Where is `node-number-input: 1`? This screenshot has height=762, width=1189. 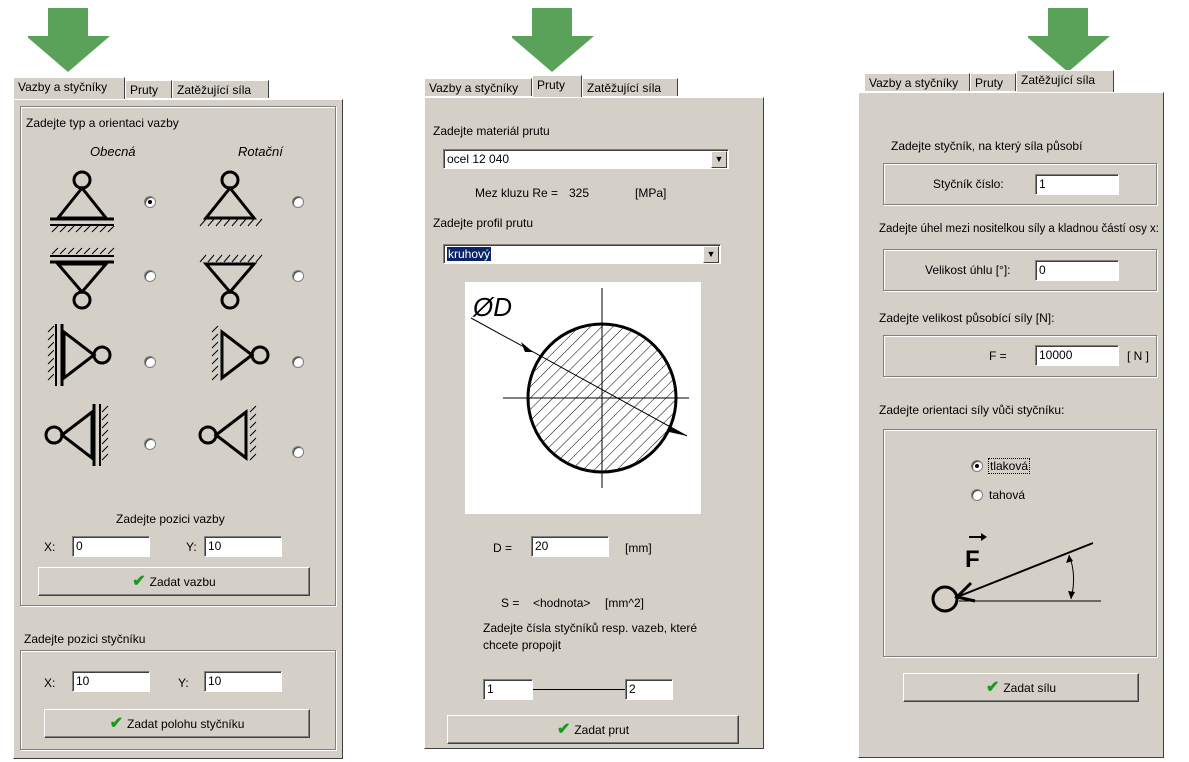
node-number-input: 1 is located at coordinates (1077, 184).